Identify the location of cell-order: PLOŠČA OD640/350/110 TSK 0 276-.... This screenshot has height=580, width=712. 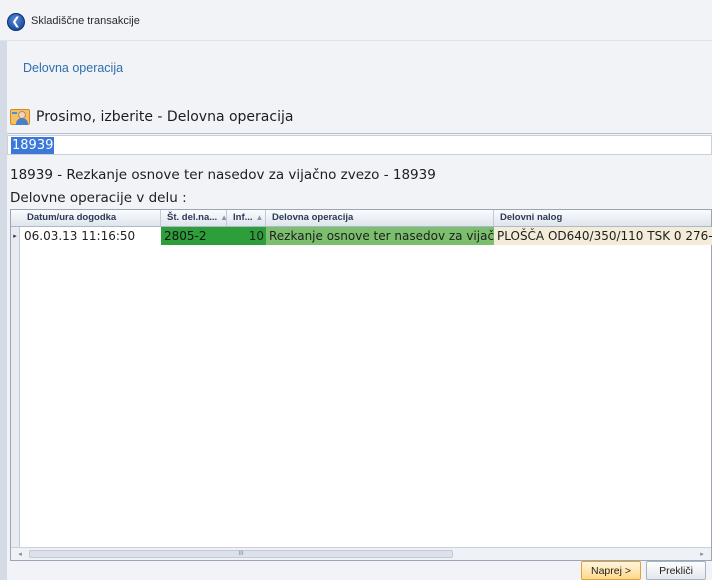
(603, 236).